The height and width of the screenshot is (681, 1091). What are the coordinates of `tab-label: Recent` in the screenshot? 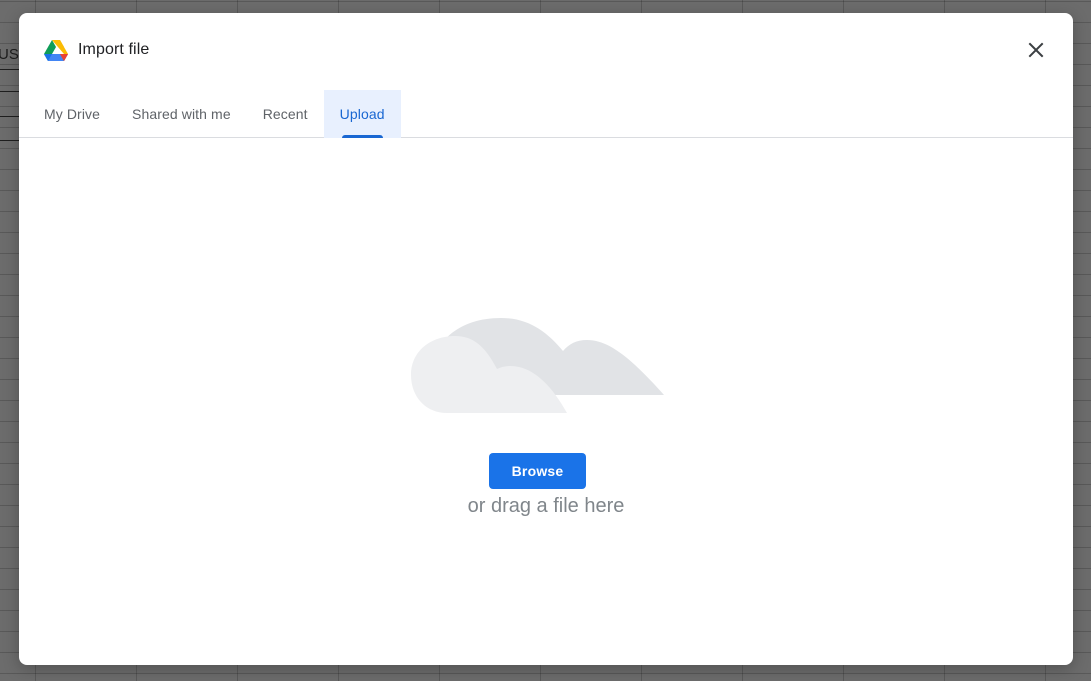 It's located at (285, 114).